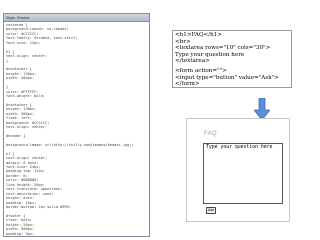 Image resolution: width=320 pixels, height=240 pixels. What do you see at coordinates (23, 18) in the screenshot?
I see `css-editor-tab-preview: Preview` at bounding box center [23, 18].